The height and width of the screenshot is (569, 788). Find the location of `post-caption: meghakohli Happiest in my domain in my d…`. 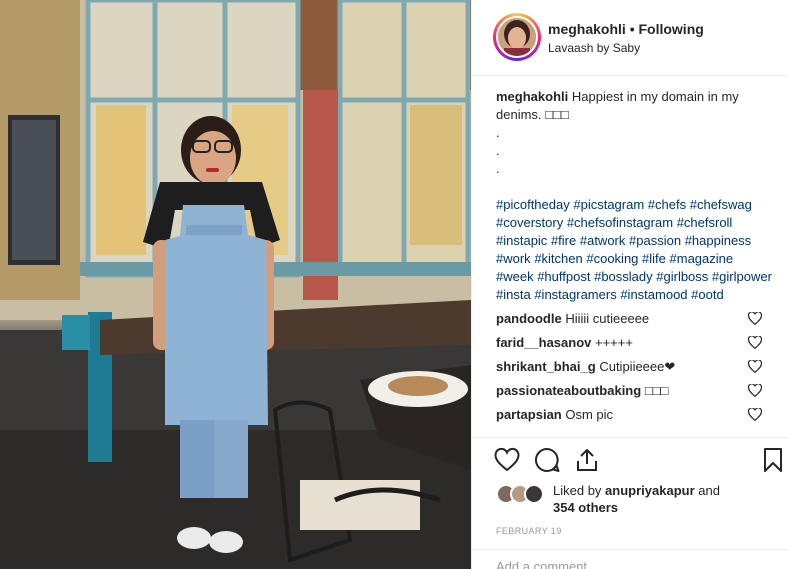

post-caption: meghakohli Happiest in my domain in my d… is located at coordinates (634, 106).